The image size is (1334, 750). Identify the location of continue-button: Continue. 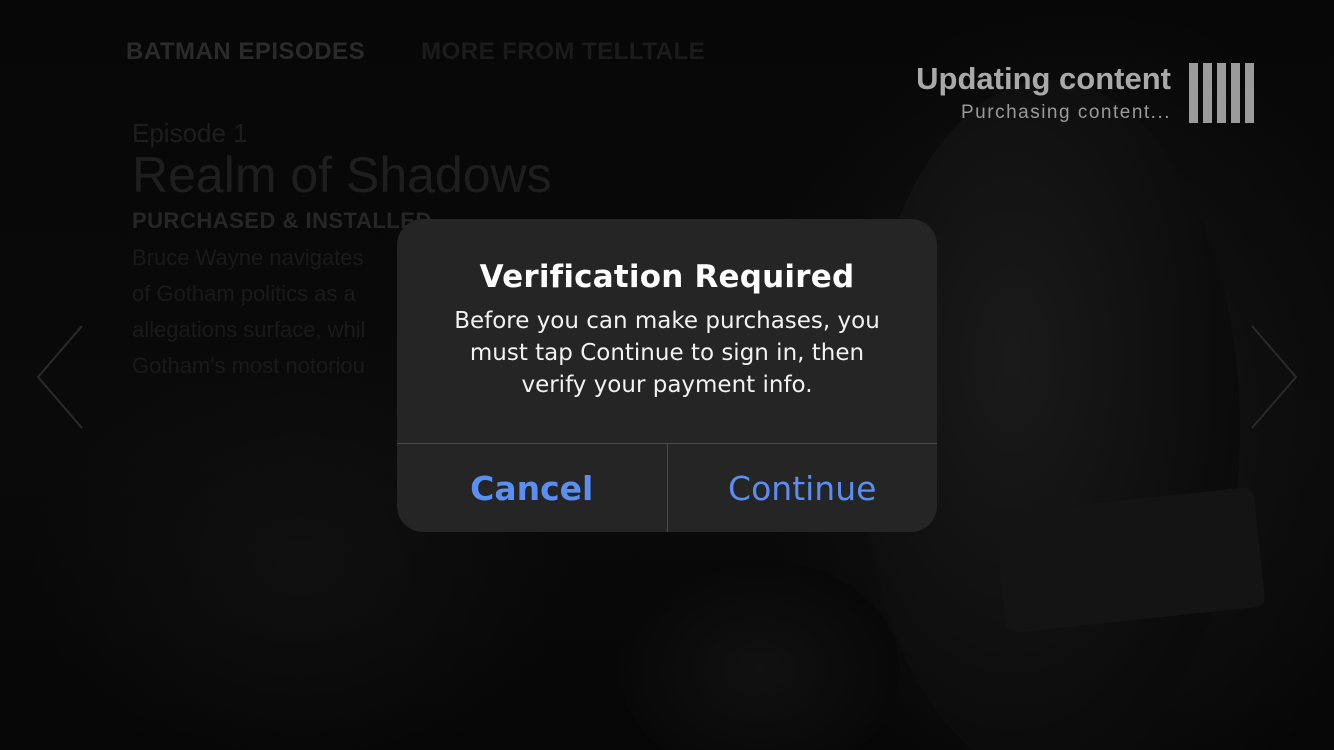
(803, 488).